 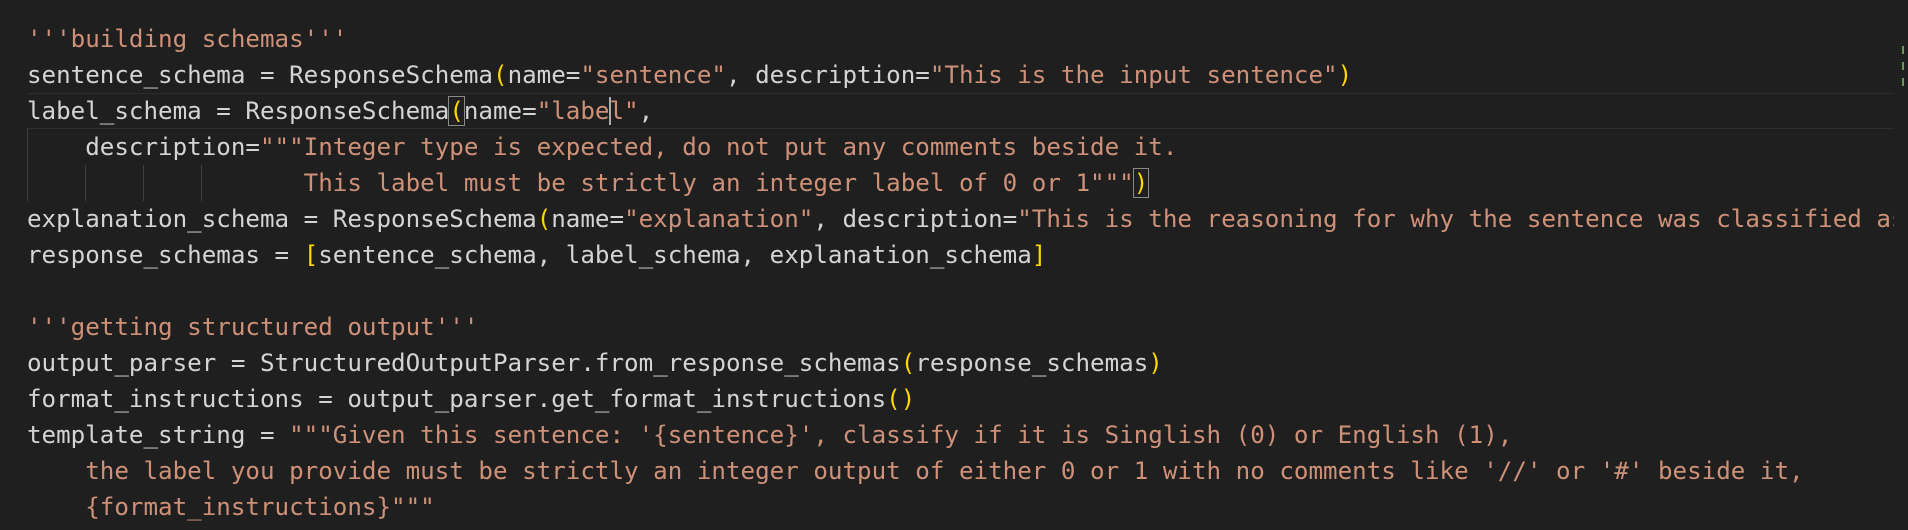 I want to click on string-token: {format_instructions}""", so click(x=231, y=507).